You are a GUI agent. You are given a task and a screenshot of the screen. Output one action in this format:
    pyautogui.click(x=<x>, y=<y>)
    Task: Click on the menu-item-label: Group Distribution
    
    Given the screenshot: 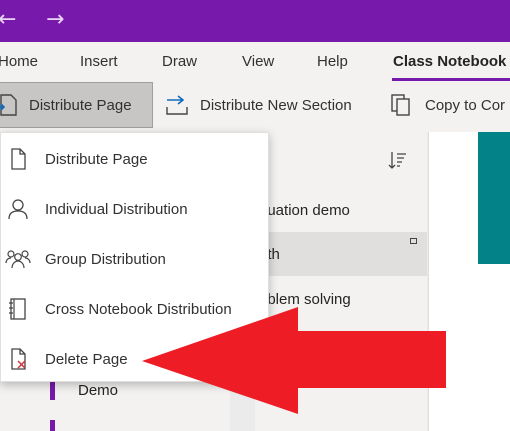 What is the action you would take?
    pyautogui.click(x=105, y=259)
    